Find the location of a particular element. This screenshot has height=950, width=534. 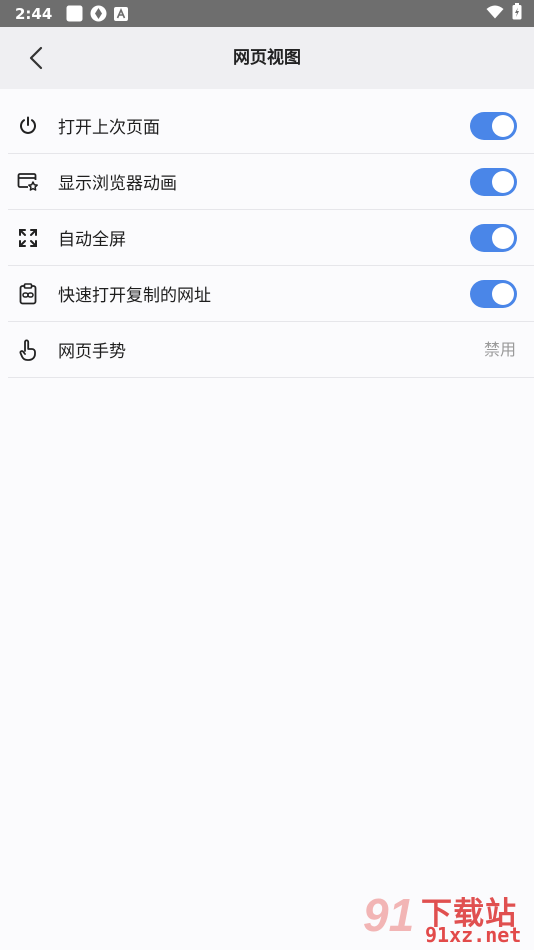

hand-gesture-icon is located at coordinates (28, 350).